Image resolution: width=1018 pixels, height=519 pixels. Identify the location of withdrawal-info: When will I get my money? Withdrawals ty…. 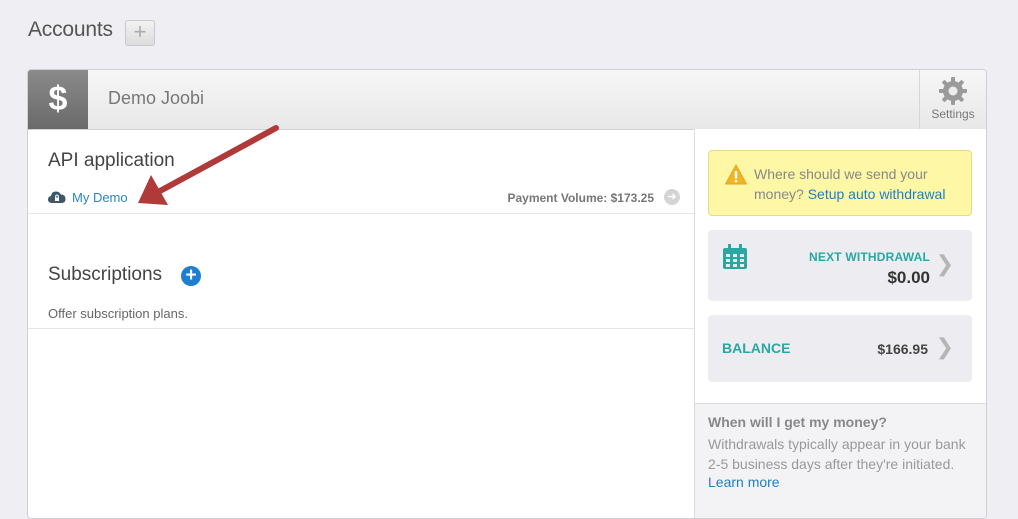
(840, 460).